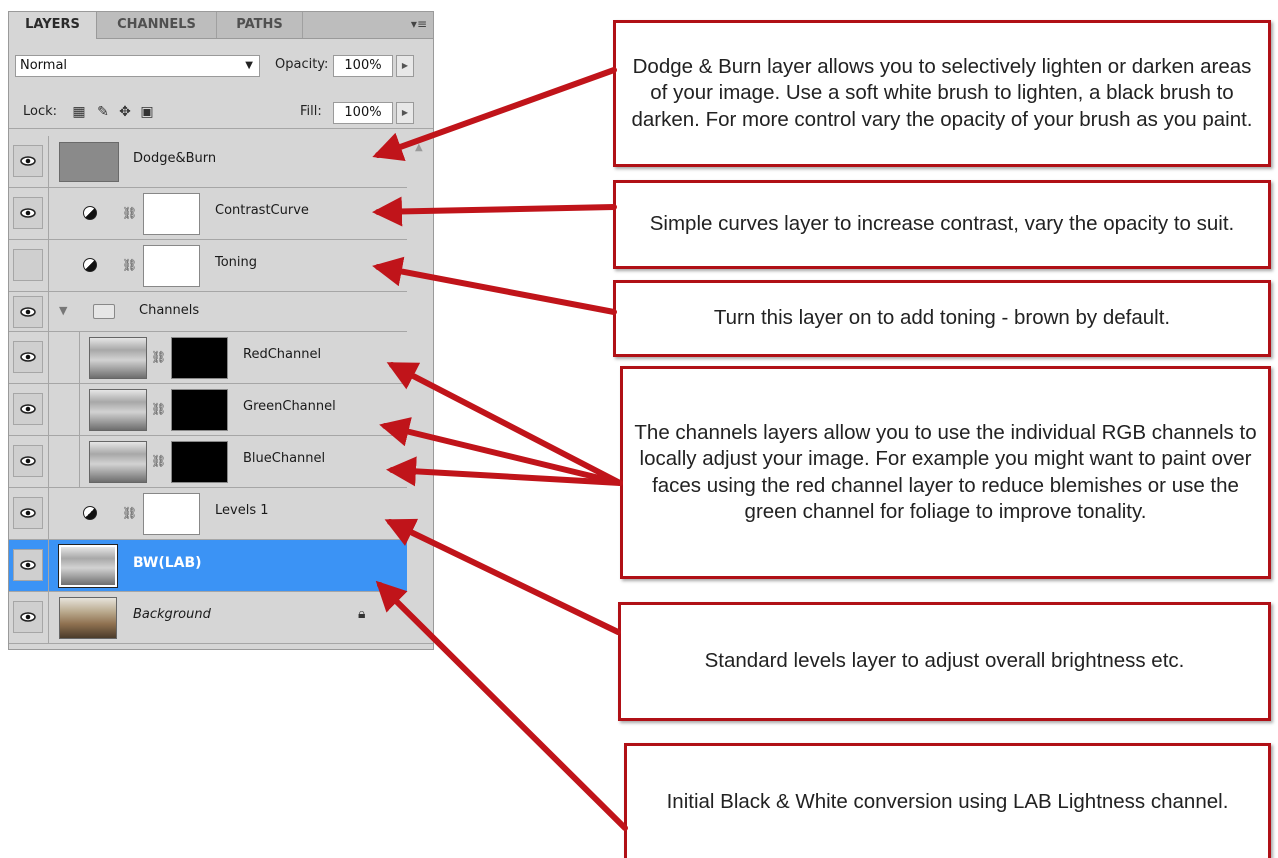 The width and height of the screenshot is (1278, 858). What do you see at coordinates (502, 576) in the screenshot?
I see `arrow-to-levels` at bounding box center [502, 576].